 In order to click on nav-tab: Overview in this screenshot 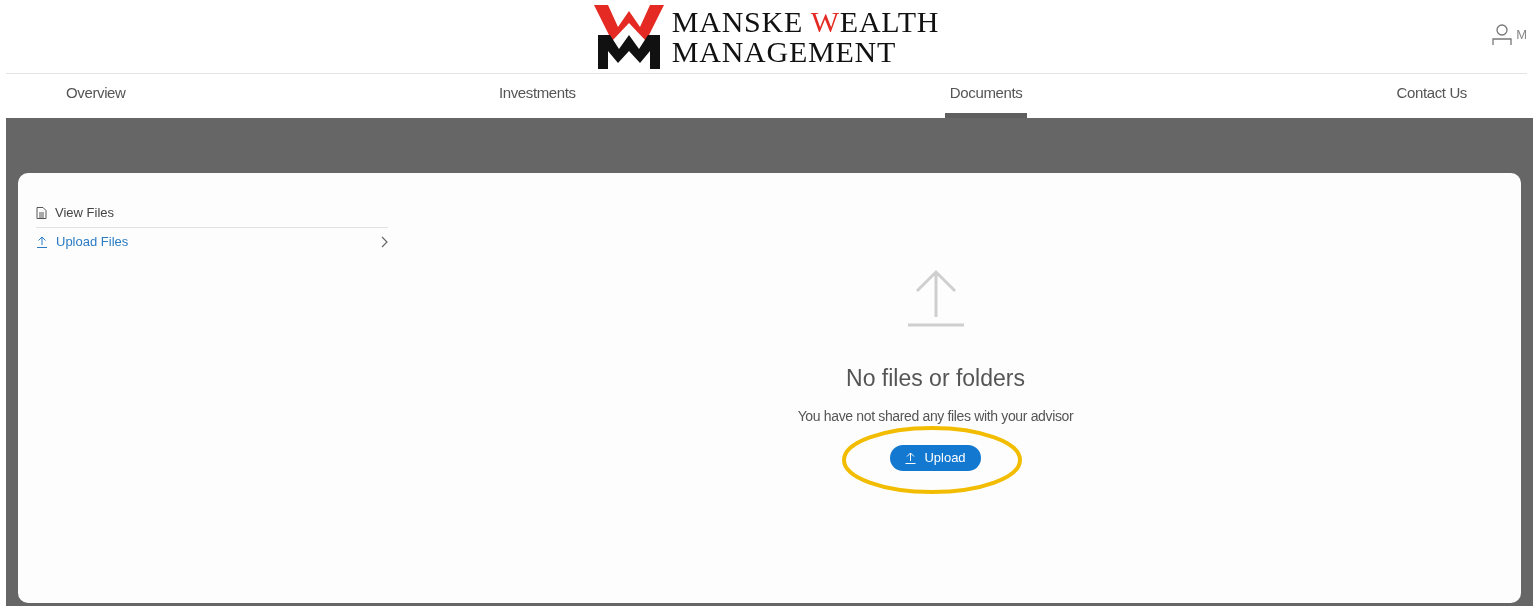, I will do `click(96, 96)`.